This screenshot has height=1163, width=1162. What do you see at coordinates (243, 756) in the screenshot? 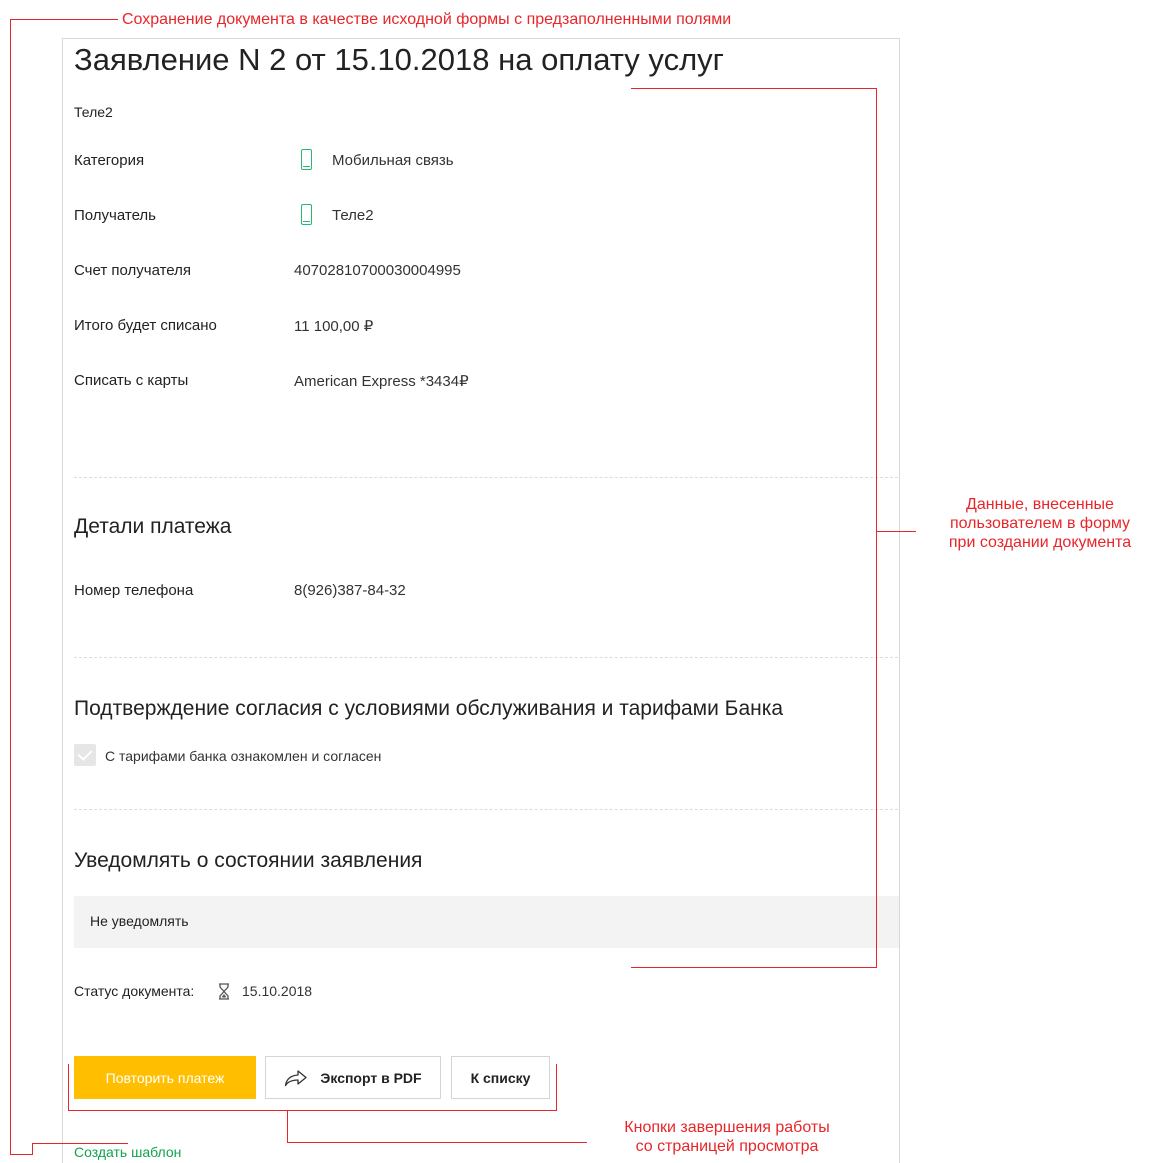
I see `consent-checkbox-label: С тарифами банка ознакомлен и согласен` at bounding box center [243, 756].